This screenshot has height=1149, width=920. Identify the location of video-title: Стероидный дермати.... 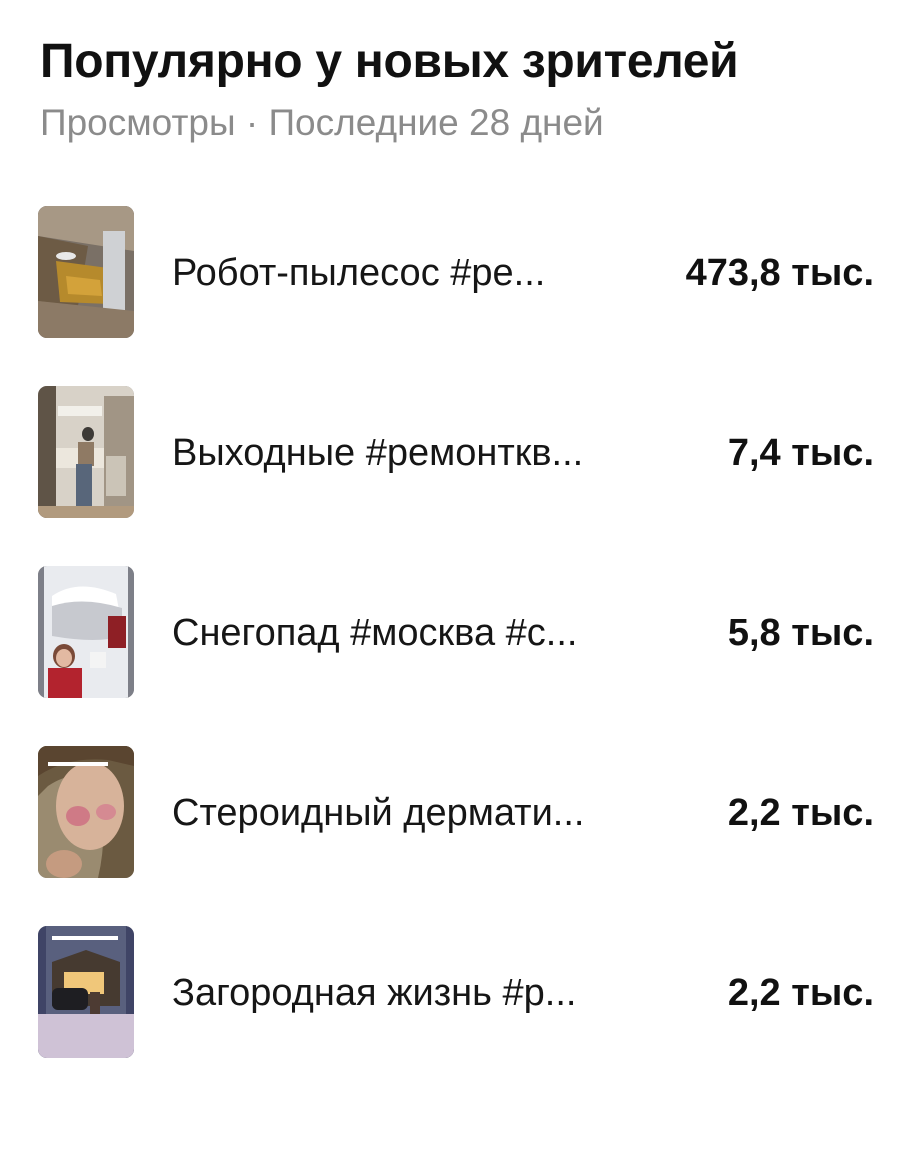
(378, 813).